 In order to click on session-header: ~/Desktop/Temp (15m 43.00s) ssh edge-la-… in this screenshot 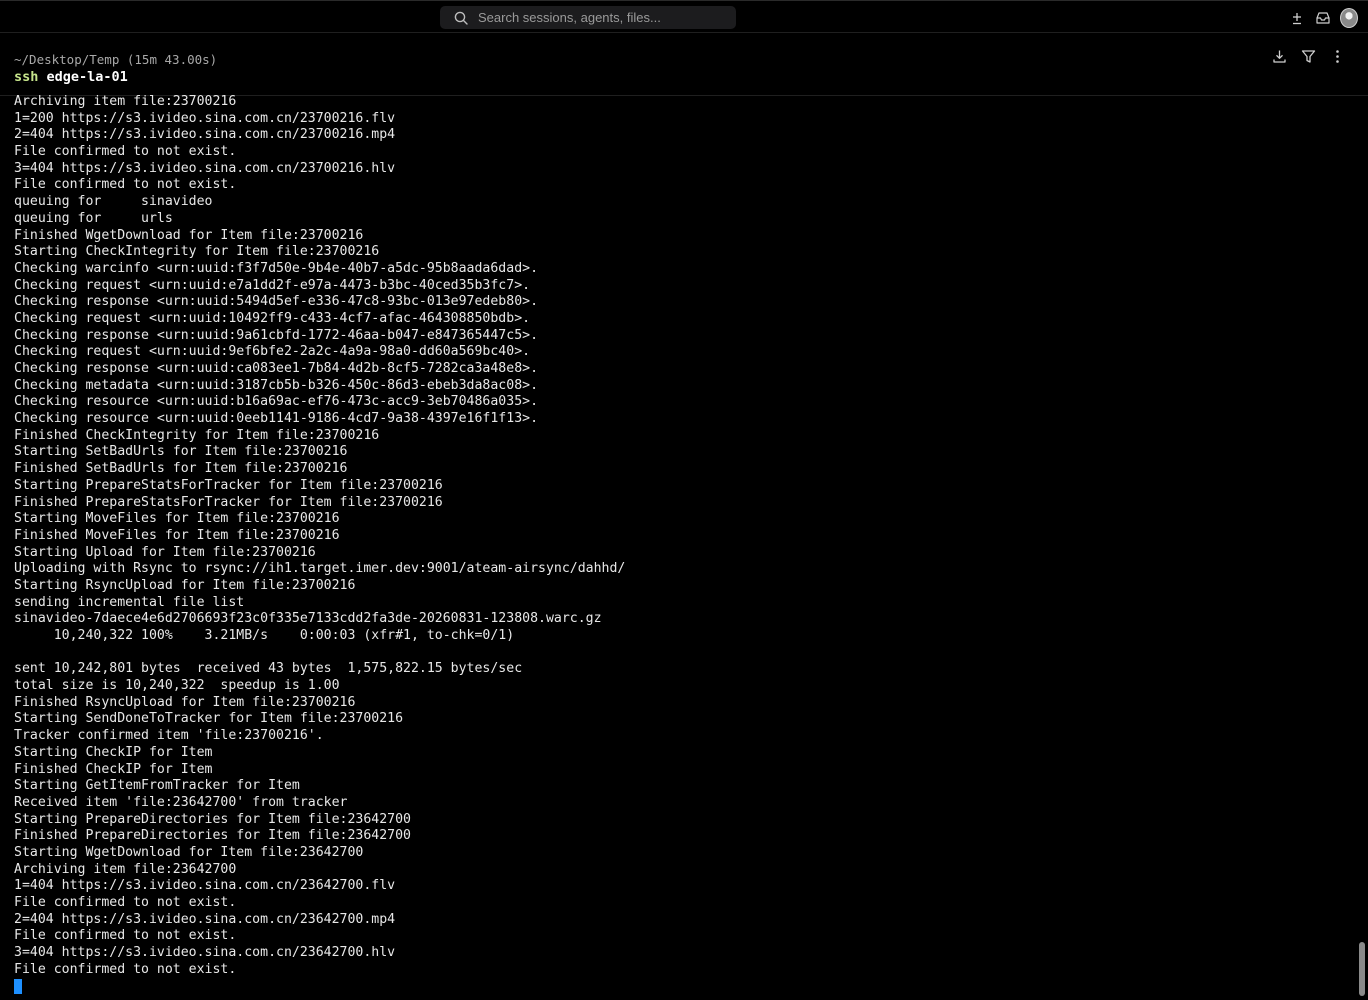, I will do `click(684, 65)`.